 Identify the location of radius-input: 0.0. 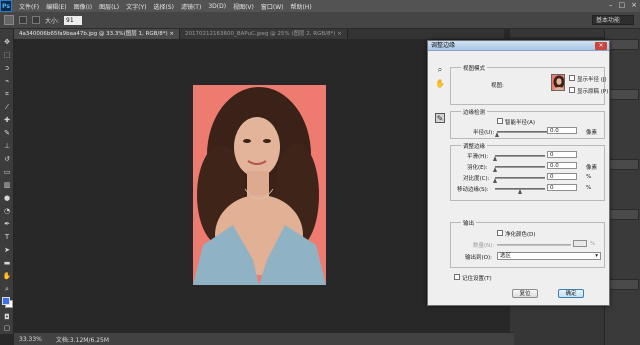
(562, 130).